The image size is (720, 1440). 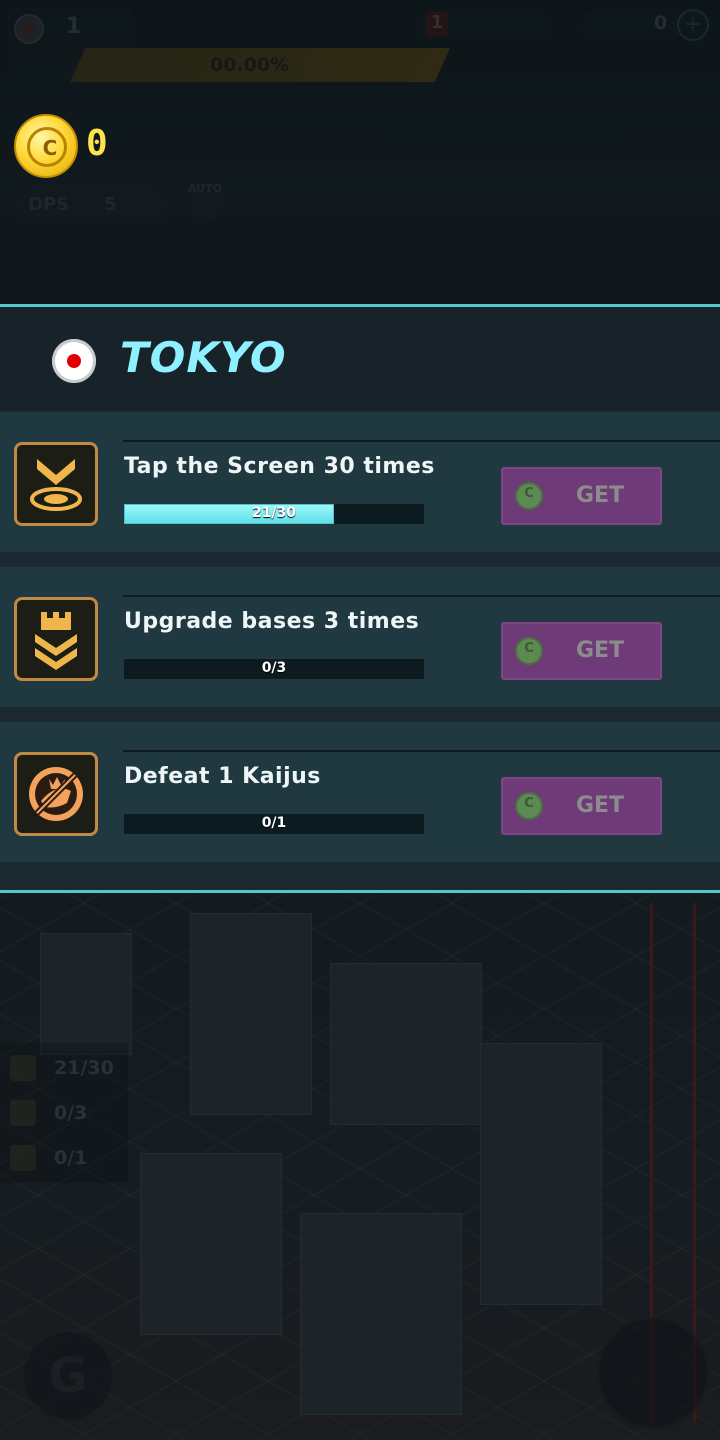 What do you see at coordinates (661, 23) in the screenshot?
I see `gem-count: 0` at bounding box center [661, 23].